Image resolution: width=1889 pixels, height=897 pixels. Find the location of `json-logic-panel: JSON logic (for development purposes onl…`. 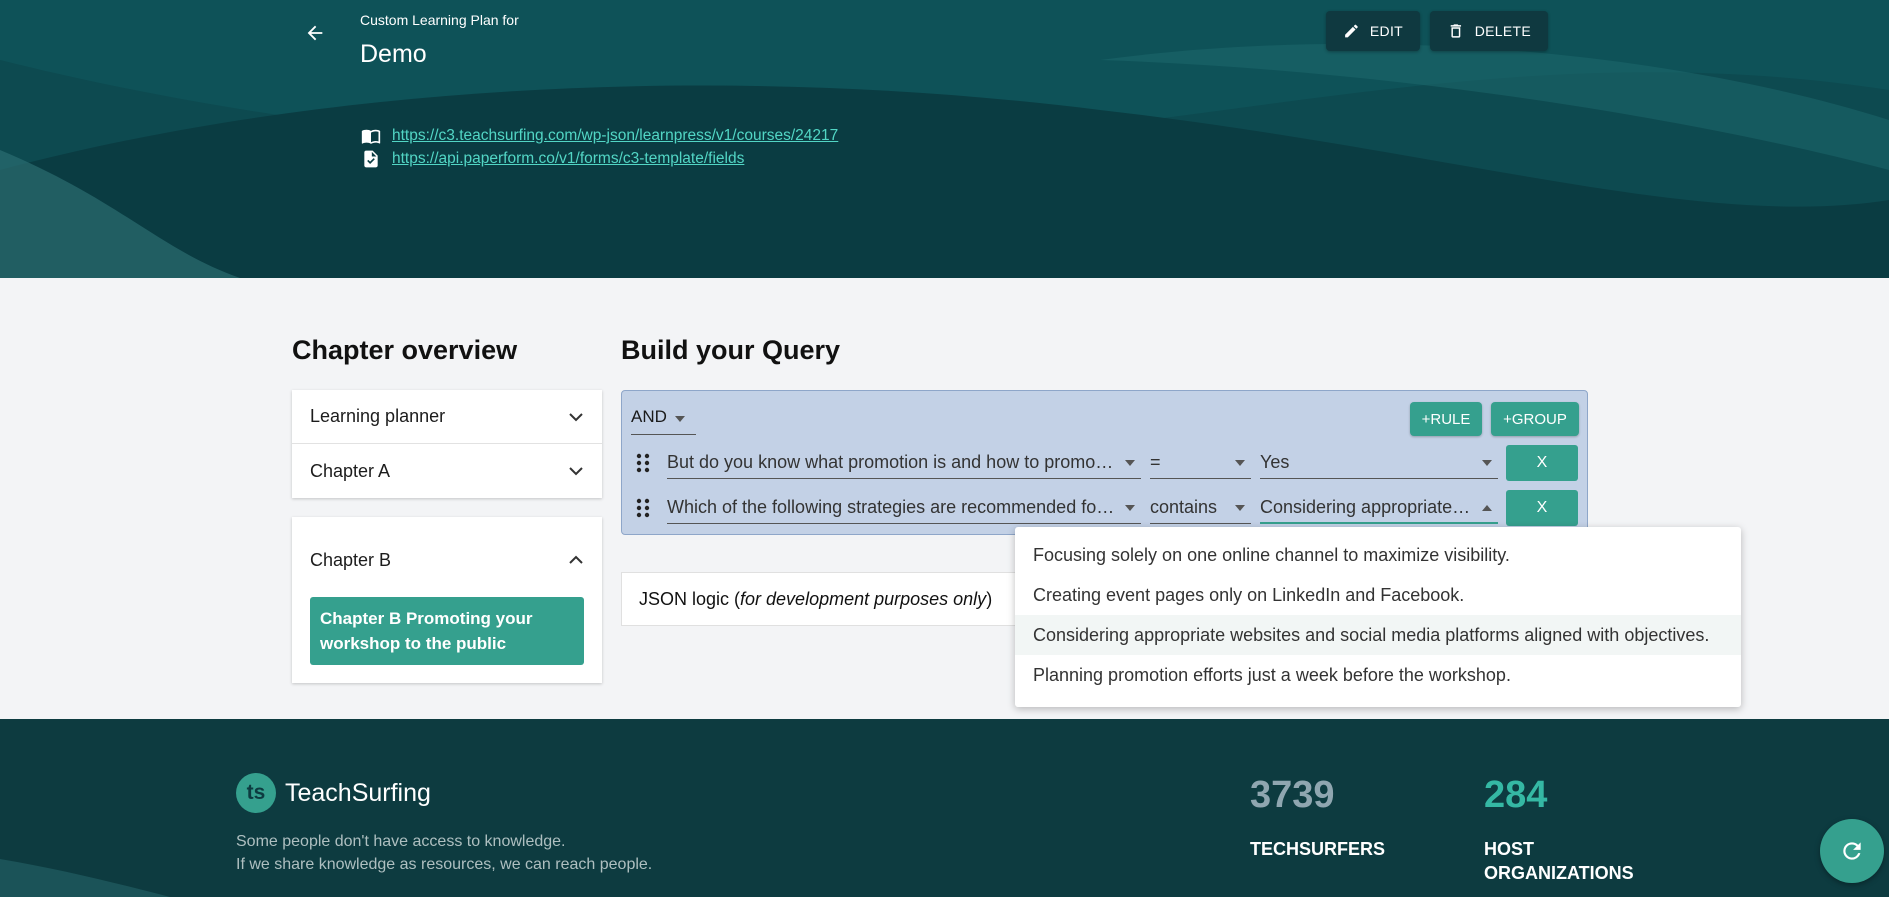

json-logic-panel: JSON logic (for development purposes onl… is located at coordinates (821, 599).